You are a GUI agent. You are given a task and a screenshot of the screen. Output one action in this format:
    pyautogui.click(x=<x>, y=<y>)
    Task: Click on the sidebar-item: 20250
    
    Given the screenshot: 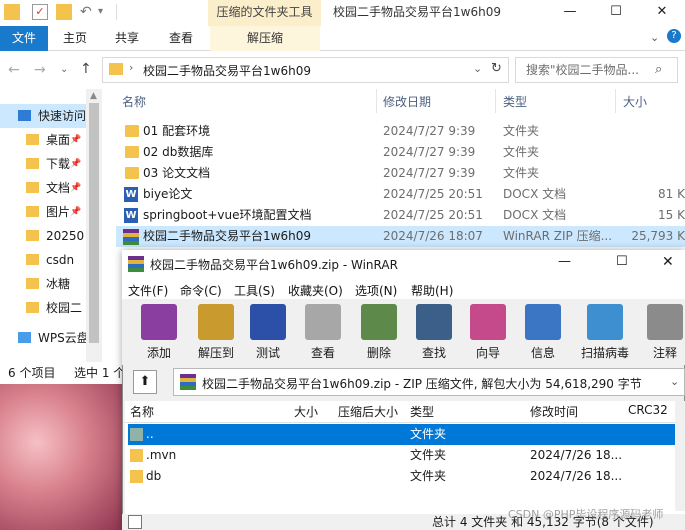 What is the action you would take?
    pyautogui.click(x=50, y=236)
    